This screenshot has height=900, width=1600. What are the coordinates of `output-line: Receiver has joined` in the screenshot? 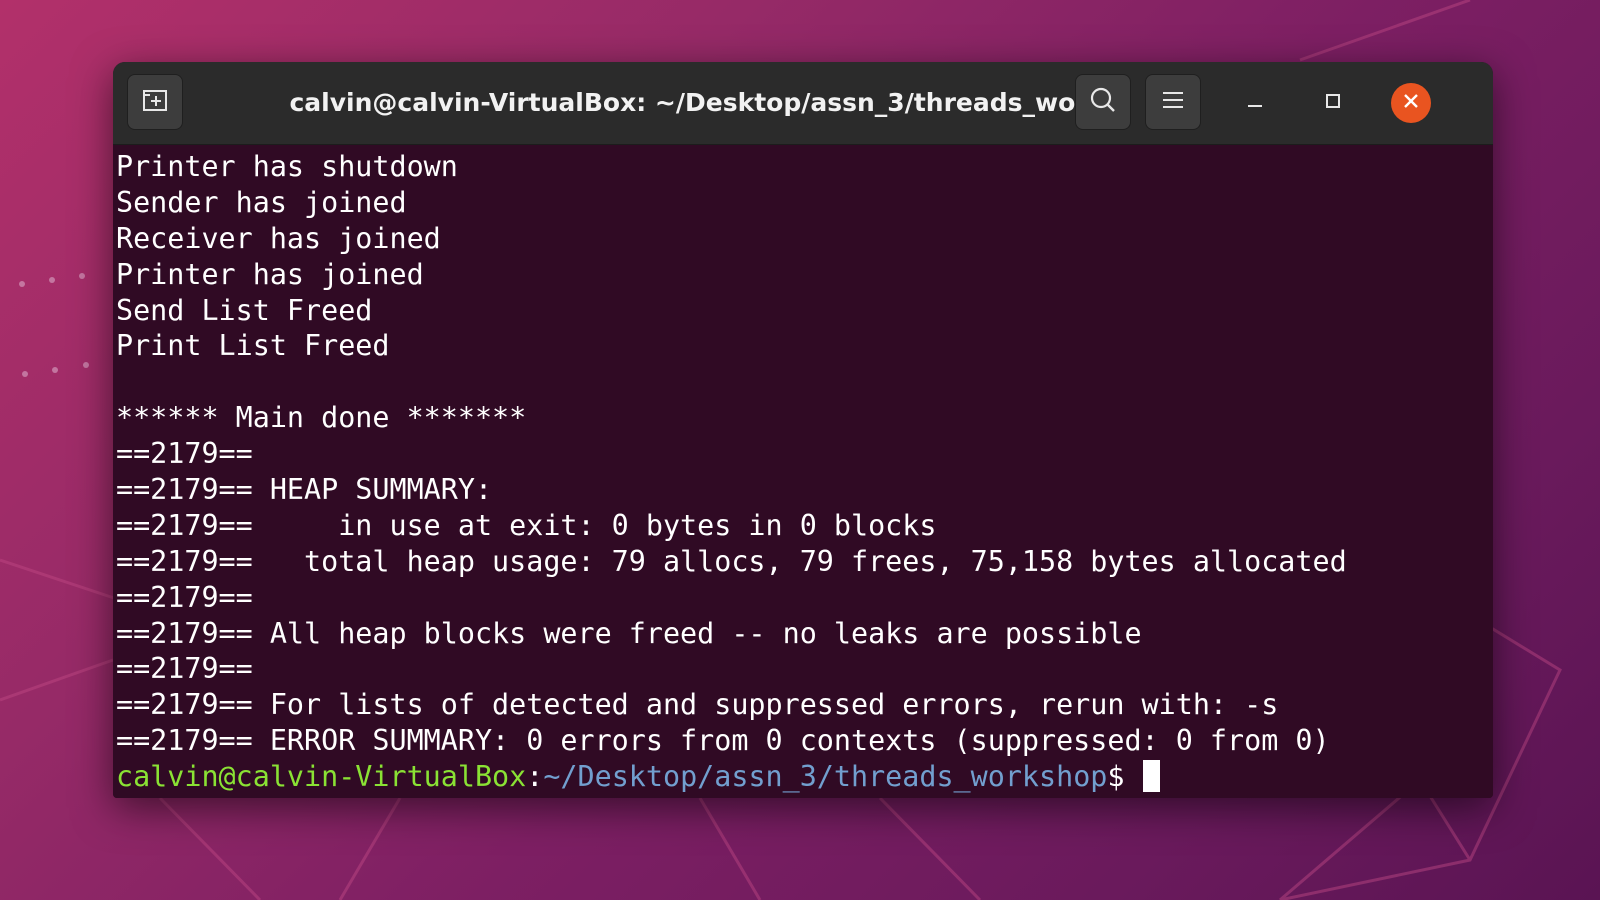 It's located at (278, 238).